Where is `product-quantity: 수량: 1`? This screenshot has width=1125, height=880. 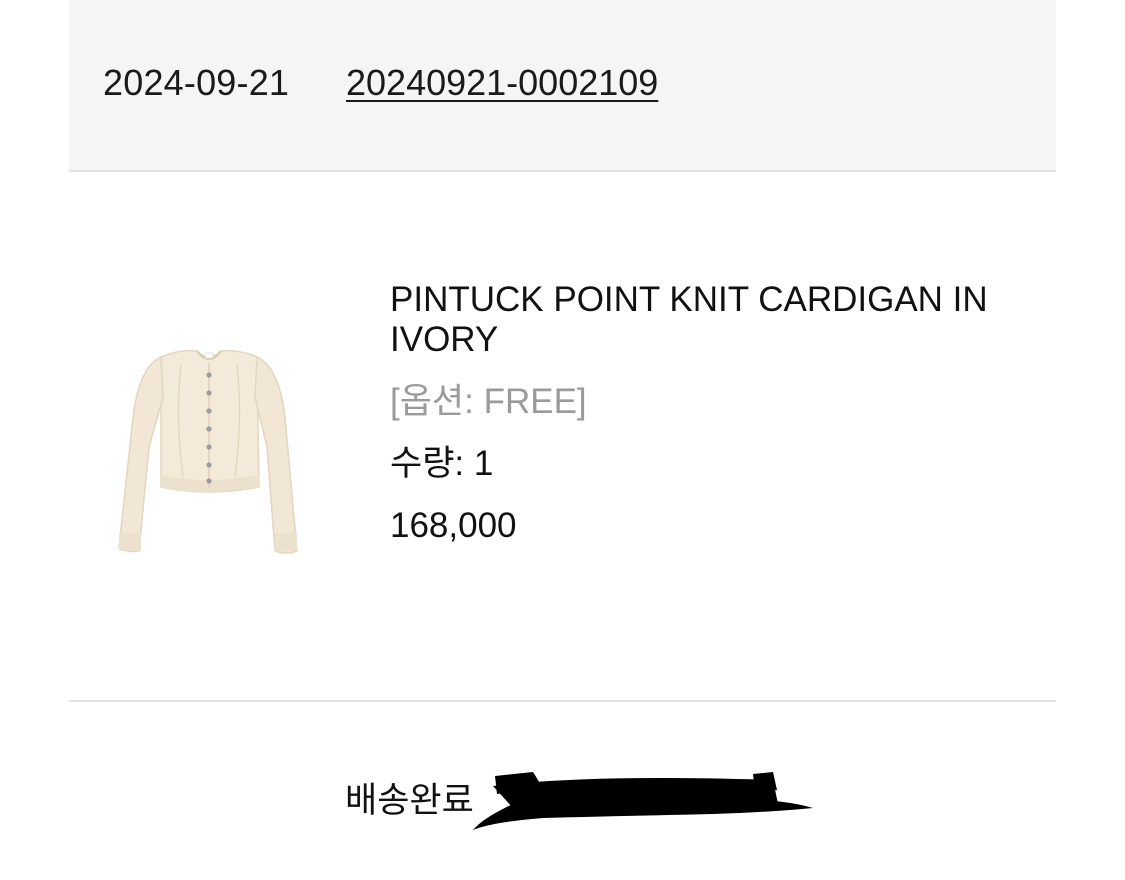 product-quantity: 수량: 1 is located at coordinates (442, 463).